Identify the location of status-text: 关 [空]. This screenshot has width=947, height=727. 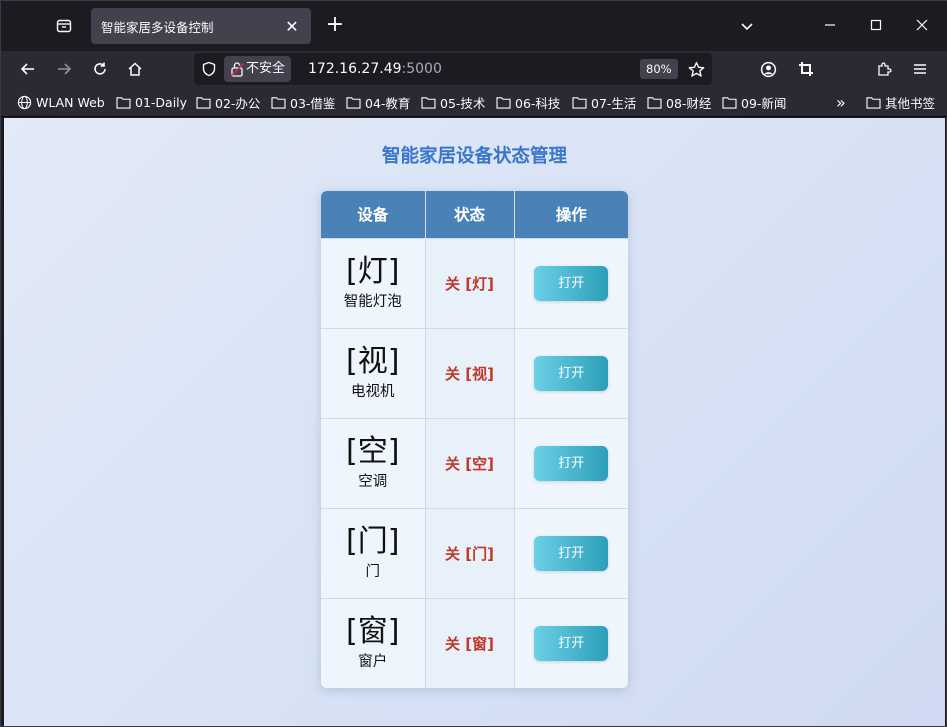
(469, 463).